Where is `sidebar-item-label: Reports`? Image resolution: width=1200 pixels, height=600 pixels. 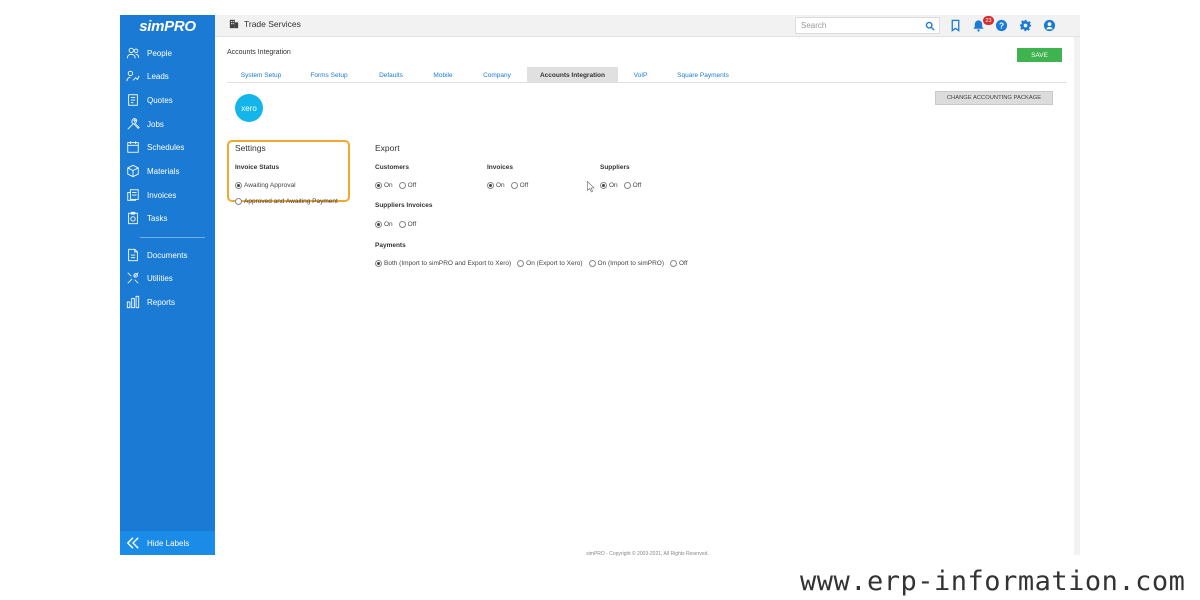
sidebar-item-label: Reports is located at coordinates (161, 302).